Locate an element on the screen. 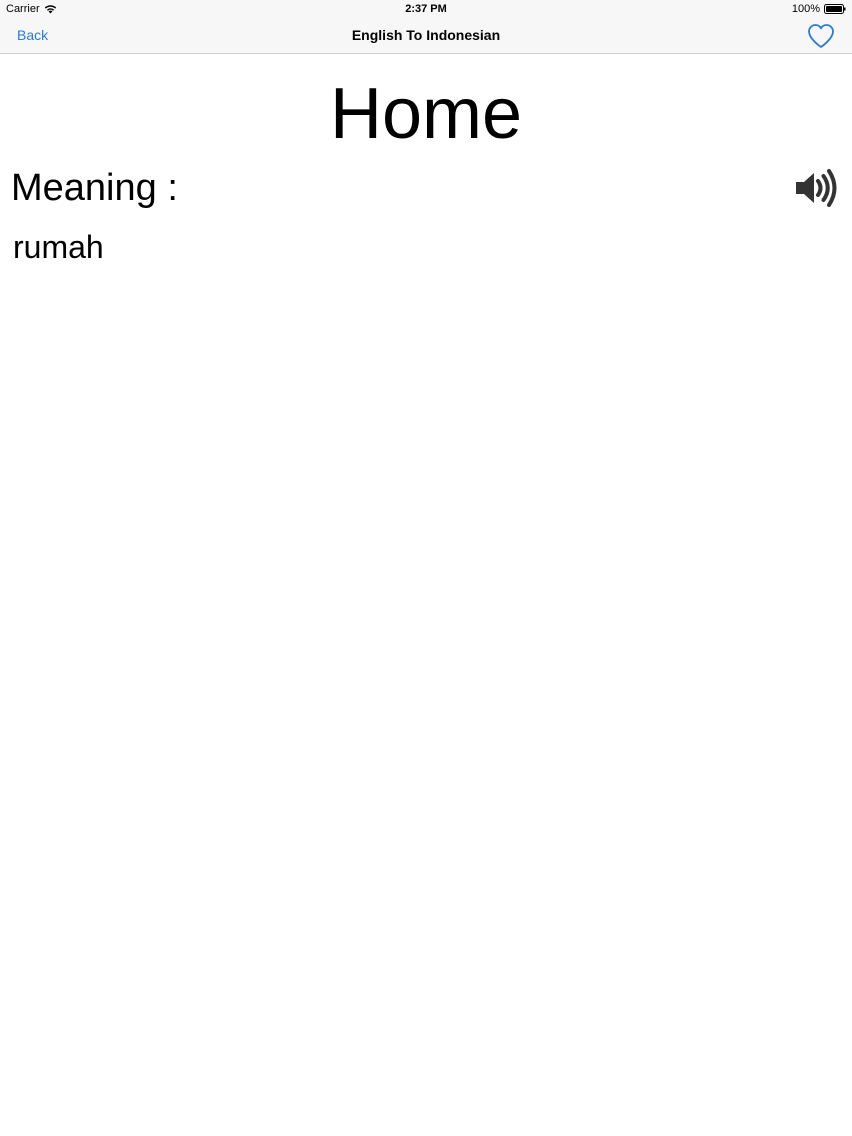  meaning-label: Meaning : is located at coordinates (94, 188).